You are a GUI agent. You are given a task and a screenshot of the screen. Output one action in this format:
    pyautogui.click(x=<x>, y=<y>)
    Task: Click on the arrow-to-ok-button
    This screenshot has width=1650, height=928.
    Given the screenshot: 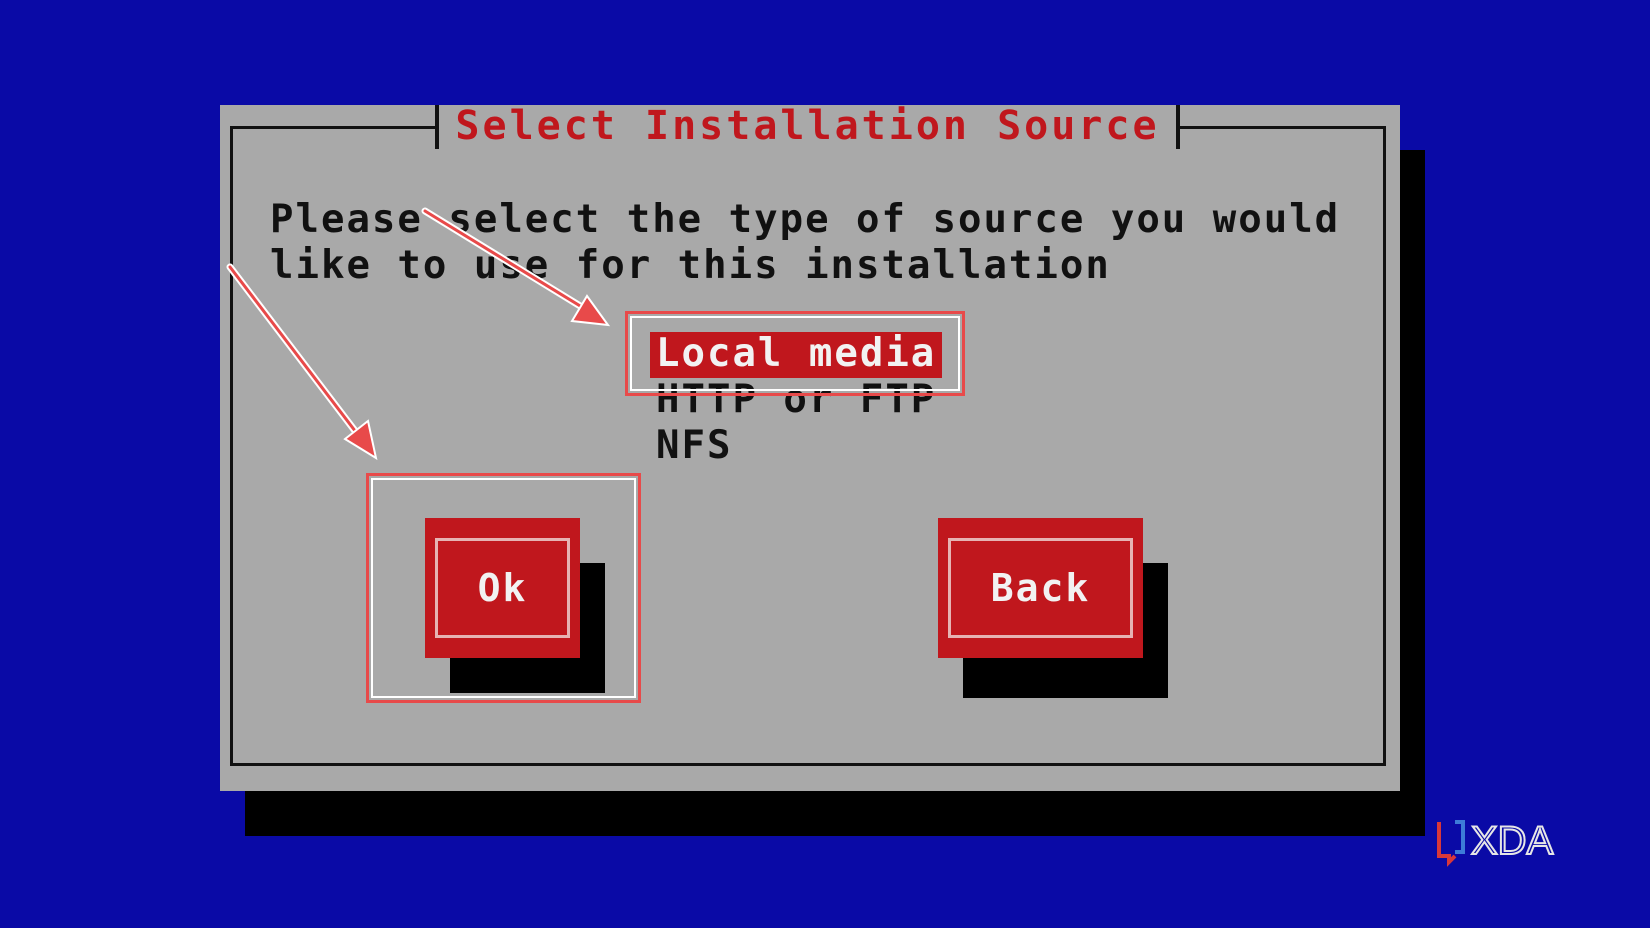 What is the action you would take?
    pyautogui.click(x=302, y=362)
    